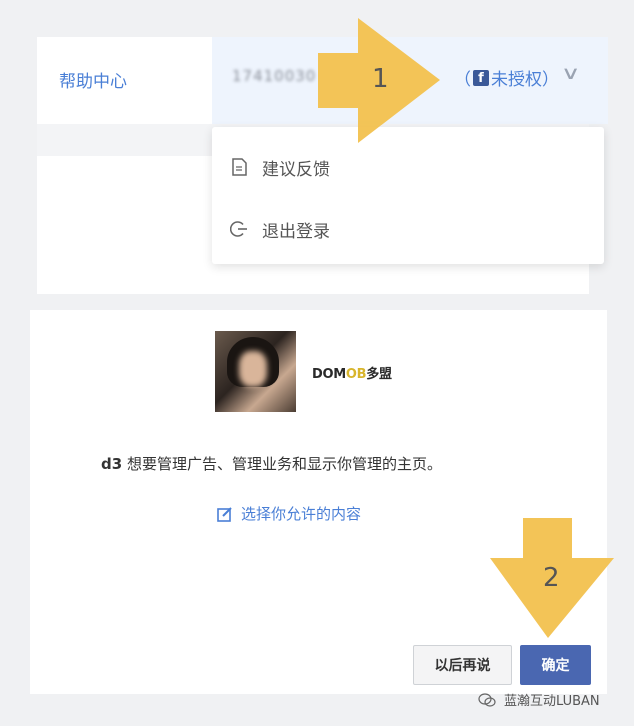 The image size is (634, 726). What do you see at coordinates (239, 229) in the screenshot?
I see `logout-icon` at bounding box center [239, 229].